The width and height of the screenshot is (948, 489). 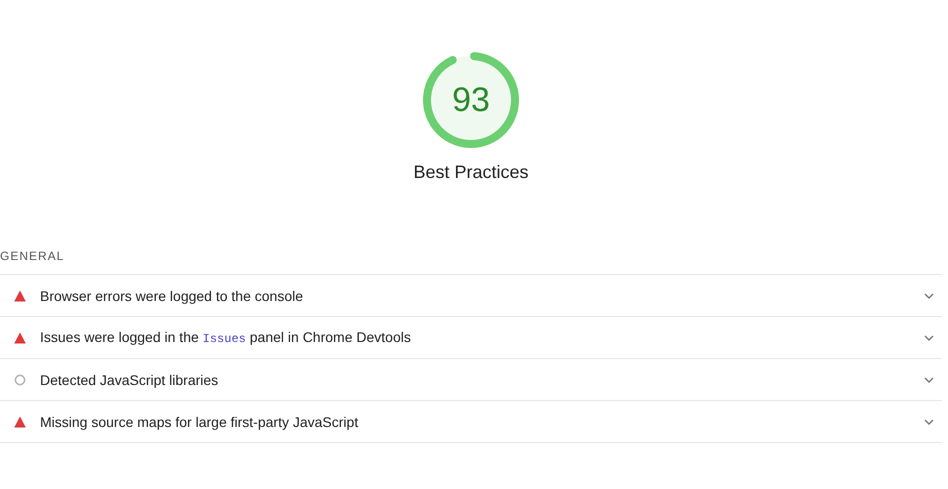 I want to click on score-value: 93, so click(x=471, y=100).